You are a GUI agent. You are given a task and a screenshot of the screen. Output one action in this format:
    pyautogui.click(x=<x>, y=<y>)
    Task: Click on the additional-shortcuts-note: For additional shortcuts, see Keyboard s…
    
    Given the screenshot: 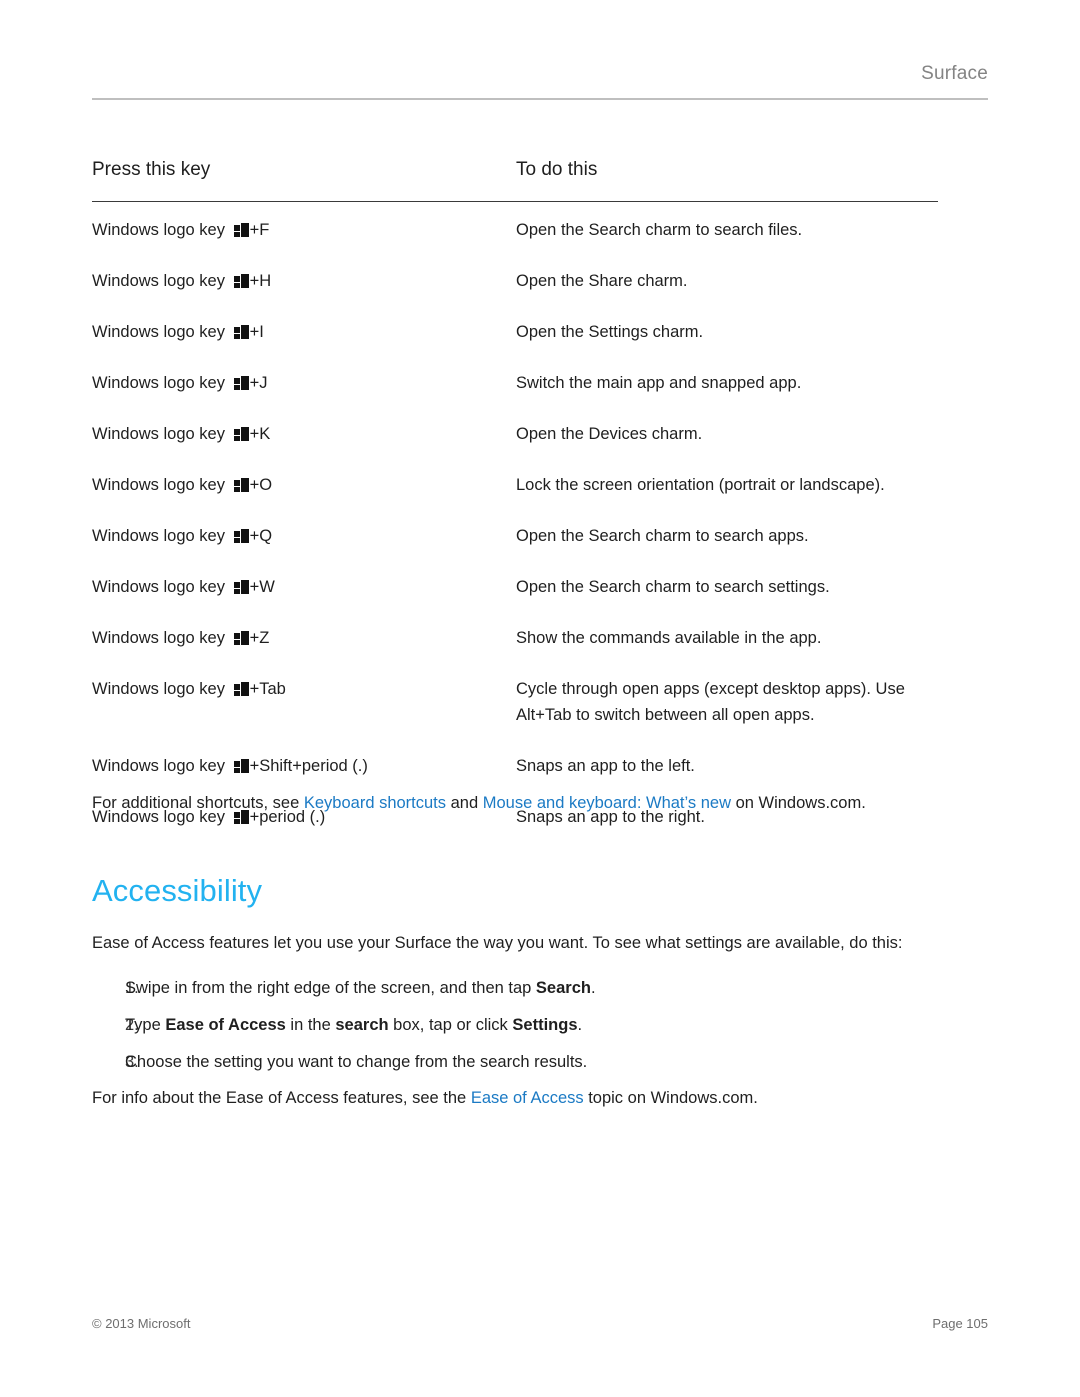 What is the action you would take?
    pyautogui.click(x=542, y=803)
    